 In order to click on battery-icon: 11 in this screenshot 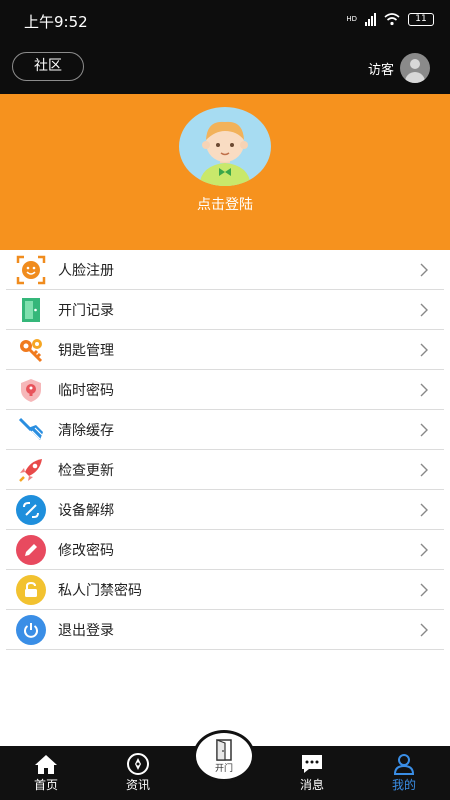, I will do `click(421, 19)`.